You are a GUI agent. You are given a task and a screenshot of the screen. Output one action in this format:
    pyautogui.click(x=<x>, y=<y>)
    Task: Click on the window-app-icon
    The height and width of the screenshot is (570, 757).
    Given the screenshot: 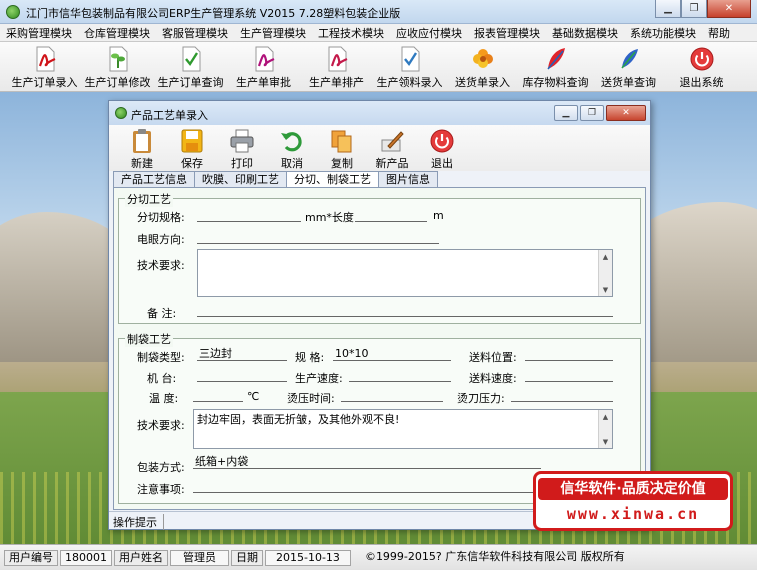 What is the action you would take?
    pyautogui.click(x=121, y=113)
    